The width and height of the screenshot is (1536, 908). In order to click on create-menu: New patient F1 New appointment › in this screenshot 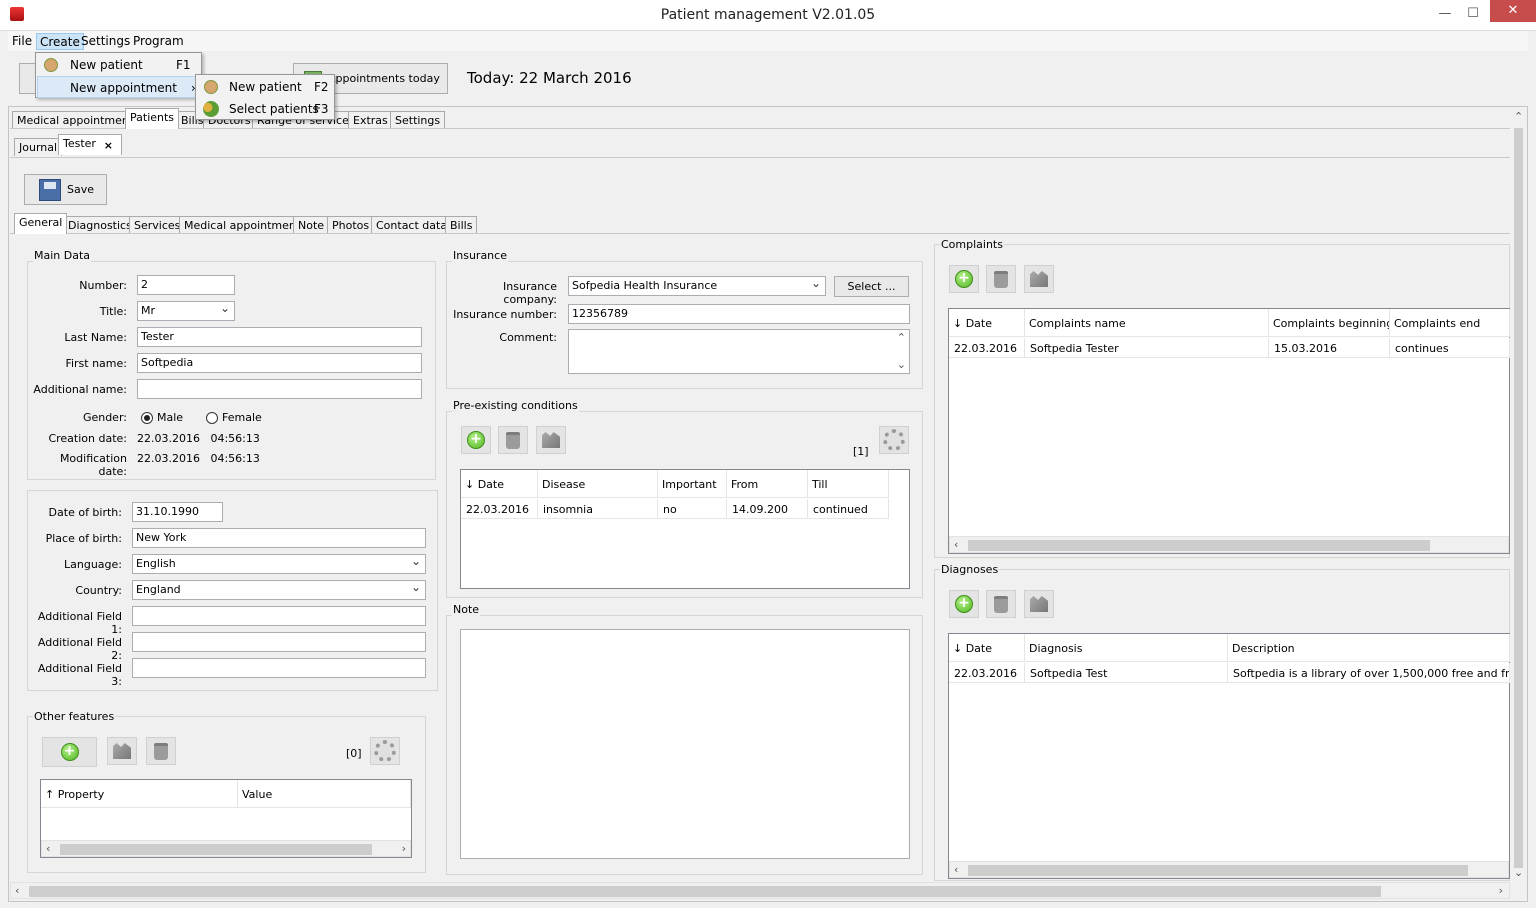, I will do `click(118, 75)`.